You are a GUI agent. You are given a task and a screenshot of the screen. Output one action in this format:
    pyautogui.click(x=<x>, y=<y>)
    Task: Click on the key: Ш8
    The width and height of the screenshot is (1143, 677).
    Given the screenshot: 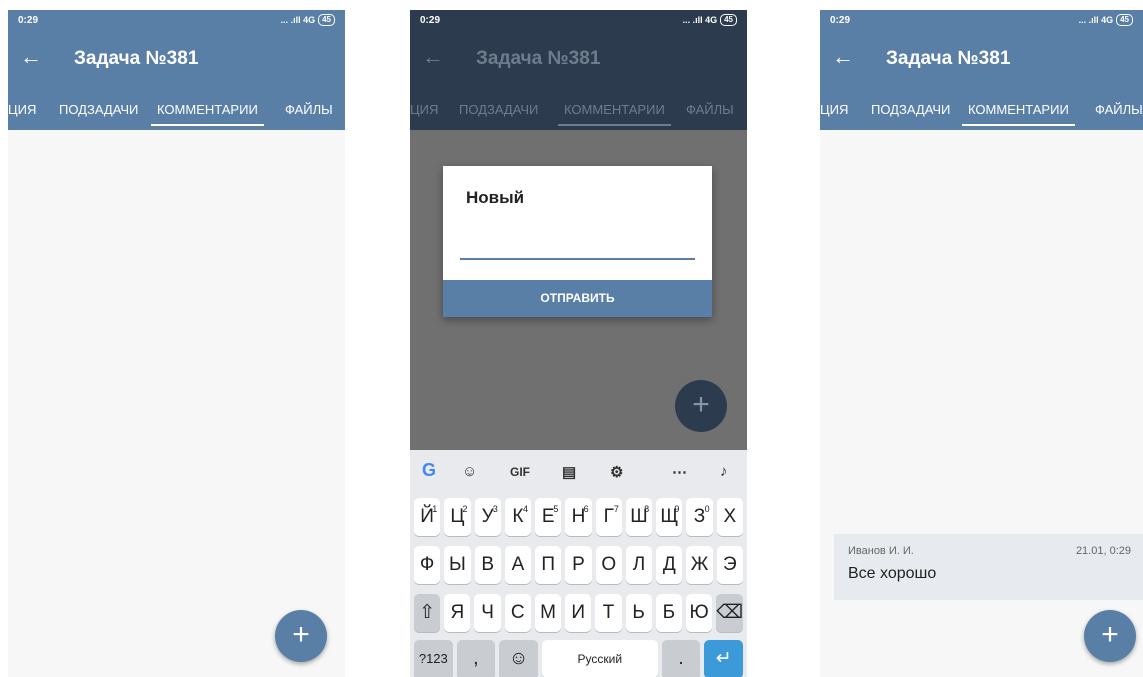 What is the action you would take?
    pyautogui.click(x=639, y=517)
    